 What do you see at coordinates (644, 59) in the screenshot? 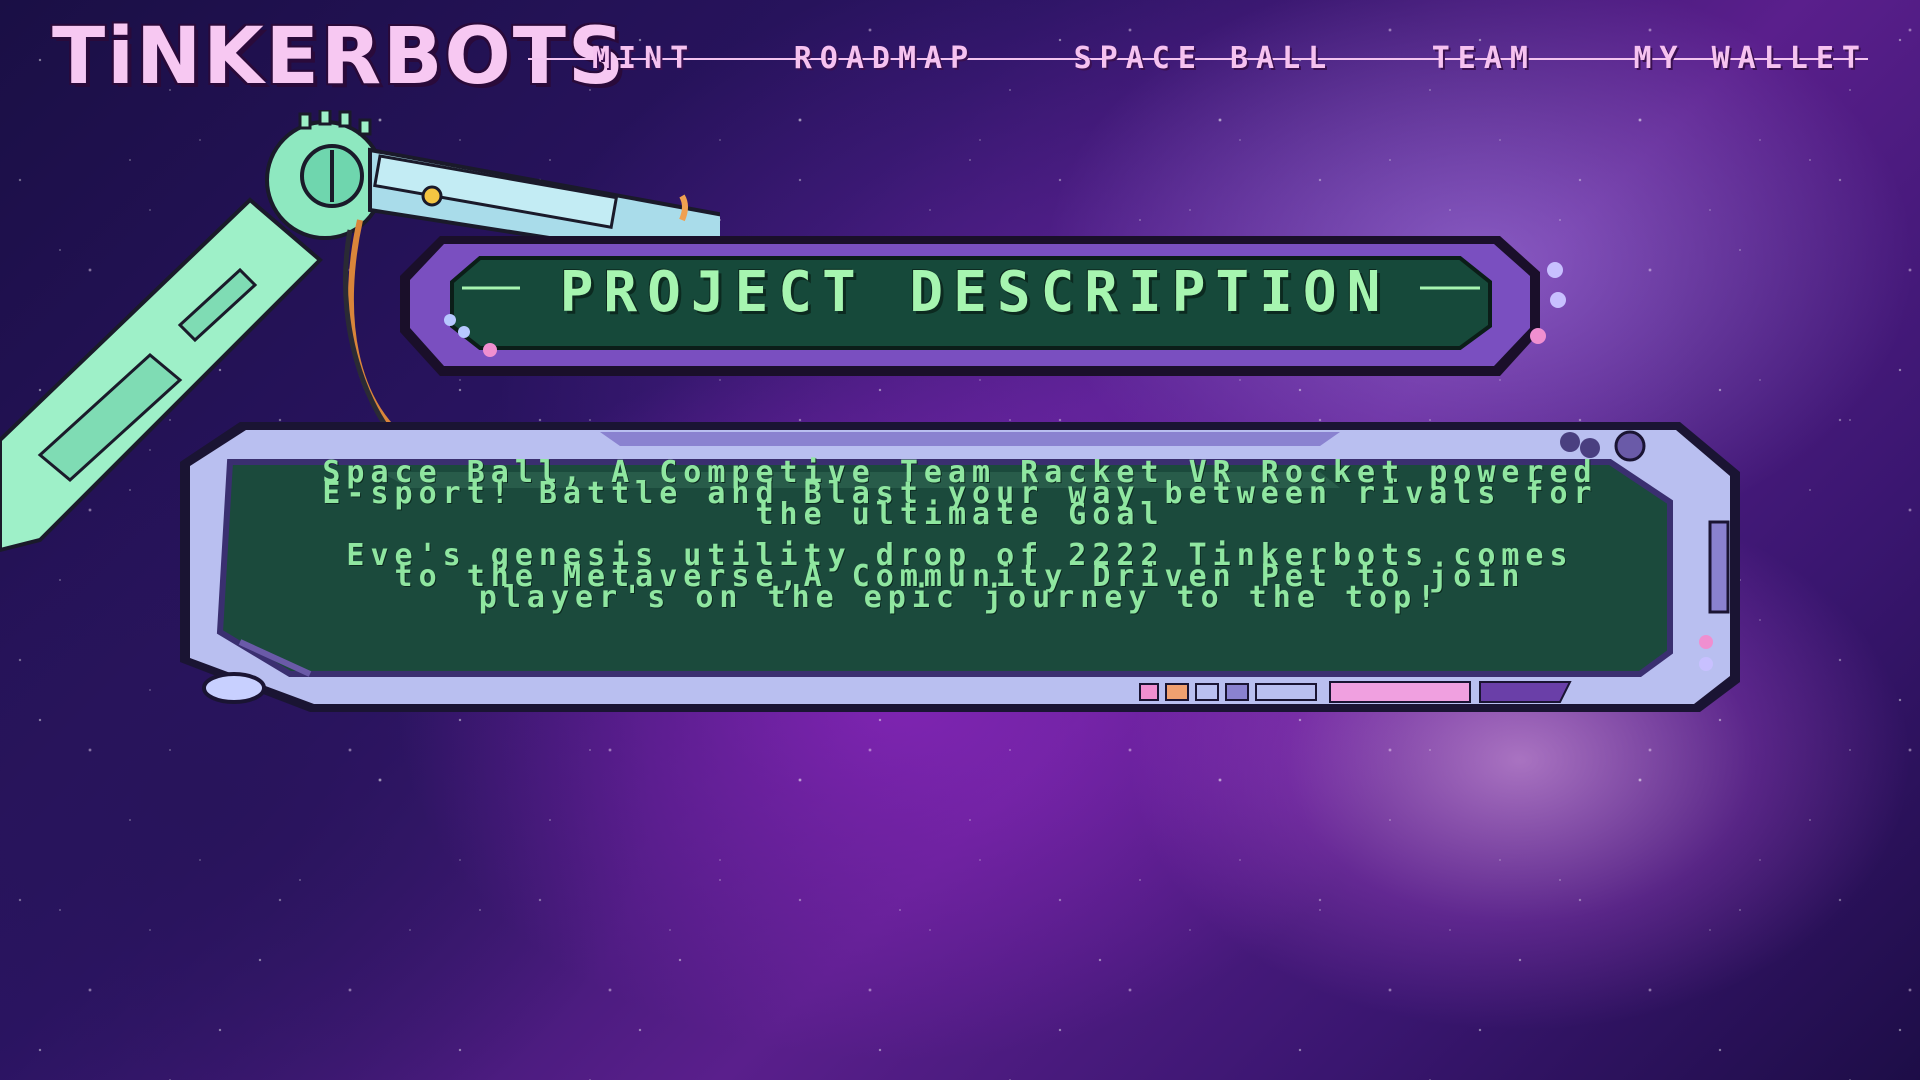
I see `nav-item-mint: MINT` at bounding box center [644, 59].